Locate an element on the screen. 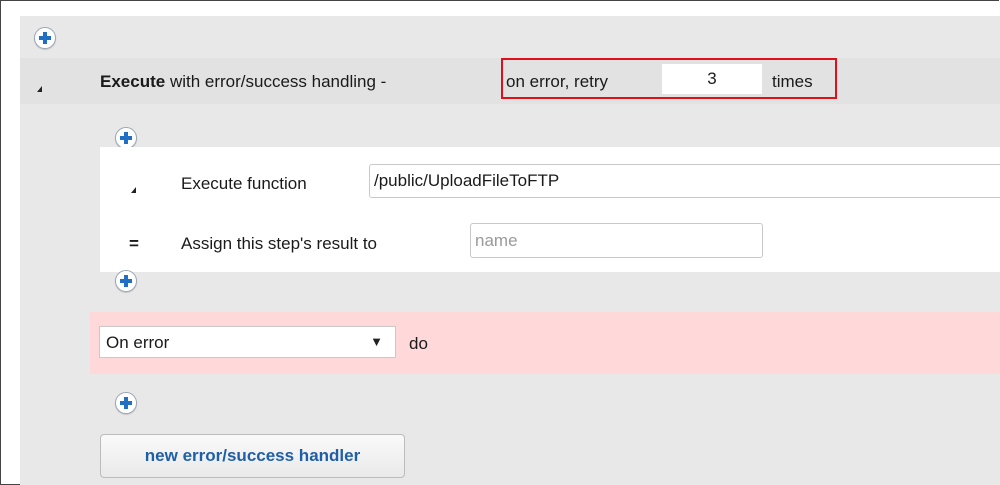 The image size is (1000, 485). execute-function-label: Execute function is located at coordinates (244, 183).